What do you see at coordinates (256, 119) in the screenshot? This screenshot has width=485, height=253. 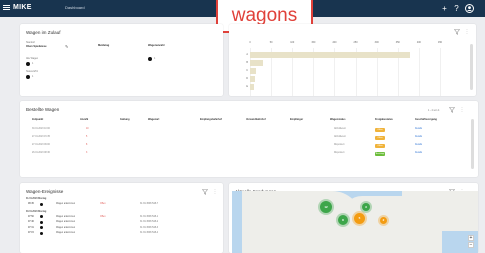 I see `column-header: Versandbahnhof` at bounding box center [256, 119].